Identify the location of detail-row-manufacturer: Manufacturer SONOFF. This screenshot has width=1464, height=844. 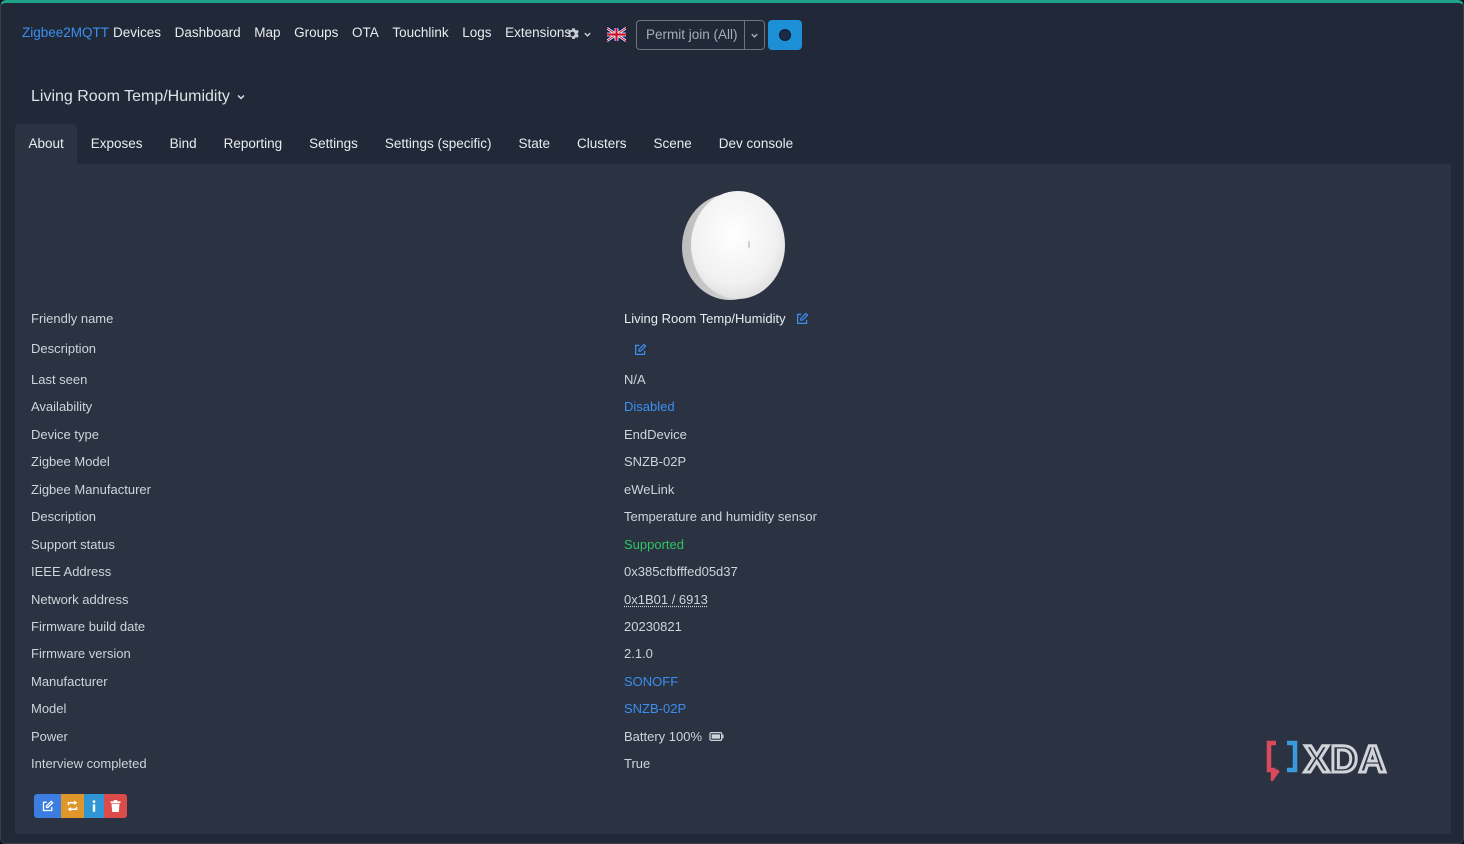
(731, 684).